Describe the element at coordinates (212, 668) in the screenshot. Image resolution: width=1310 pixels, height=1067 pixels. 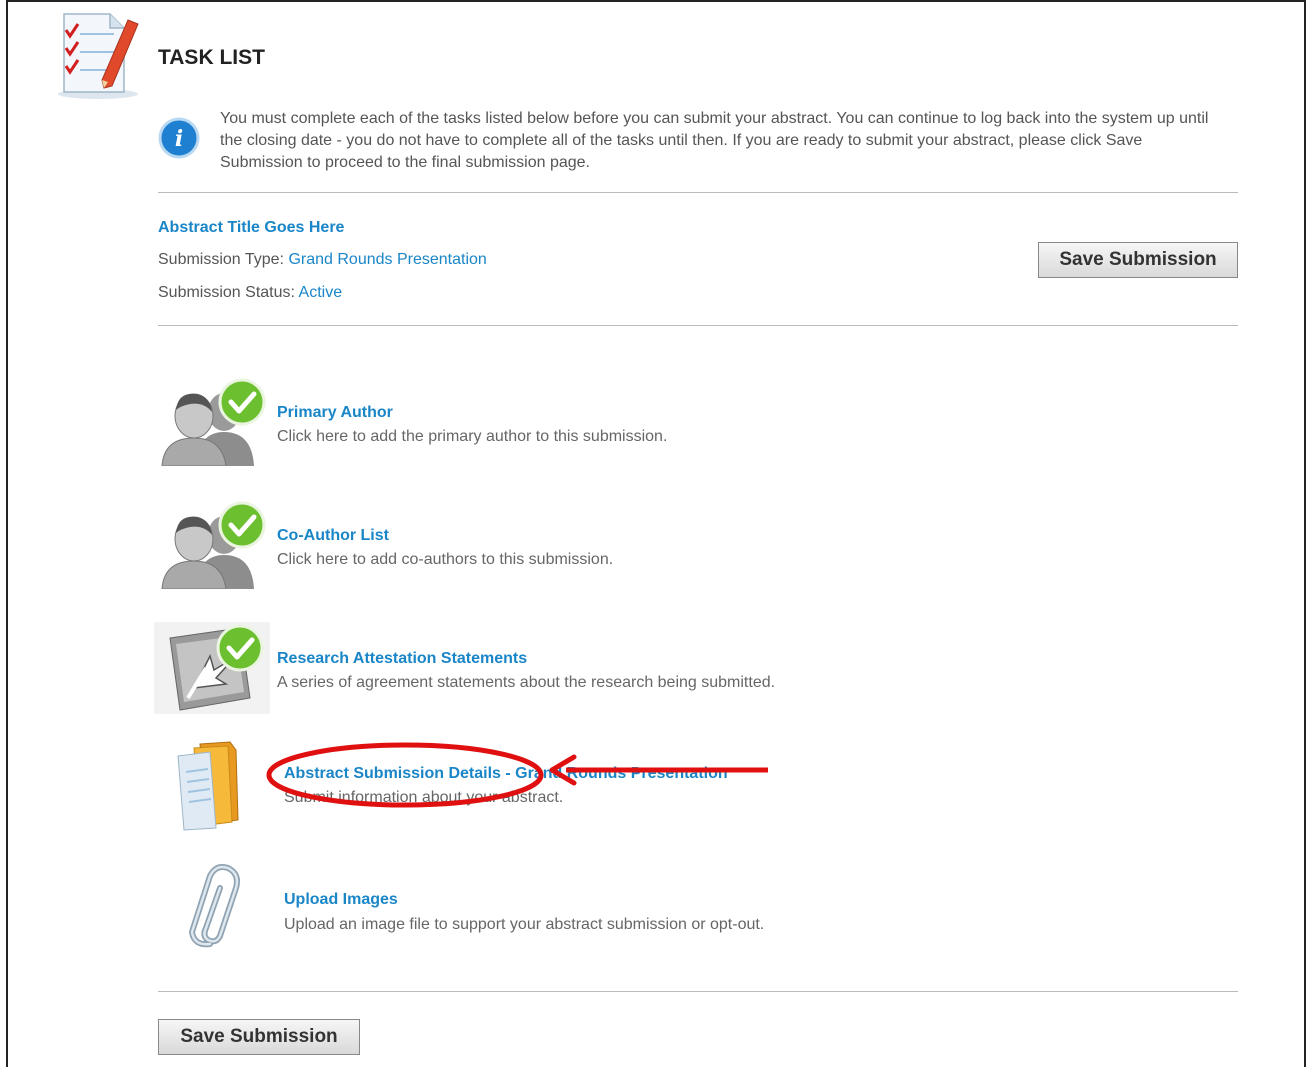
I see `attestation-checked-icon` at that location.